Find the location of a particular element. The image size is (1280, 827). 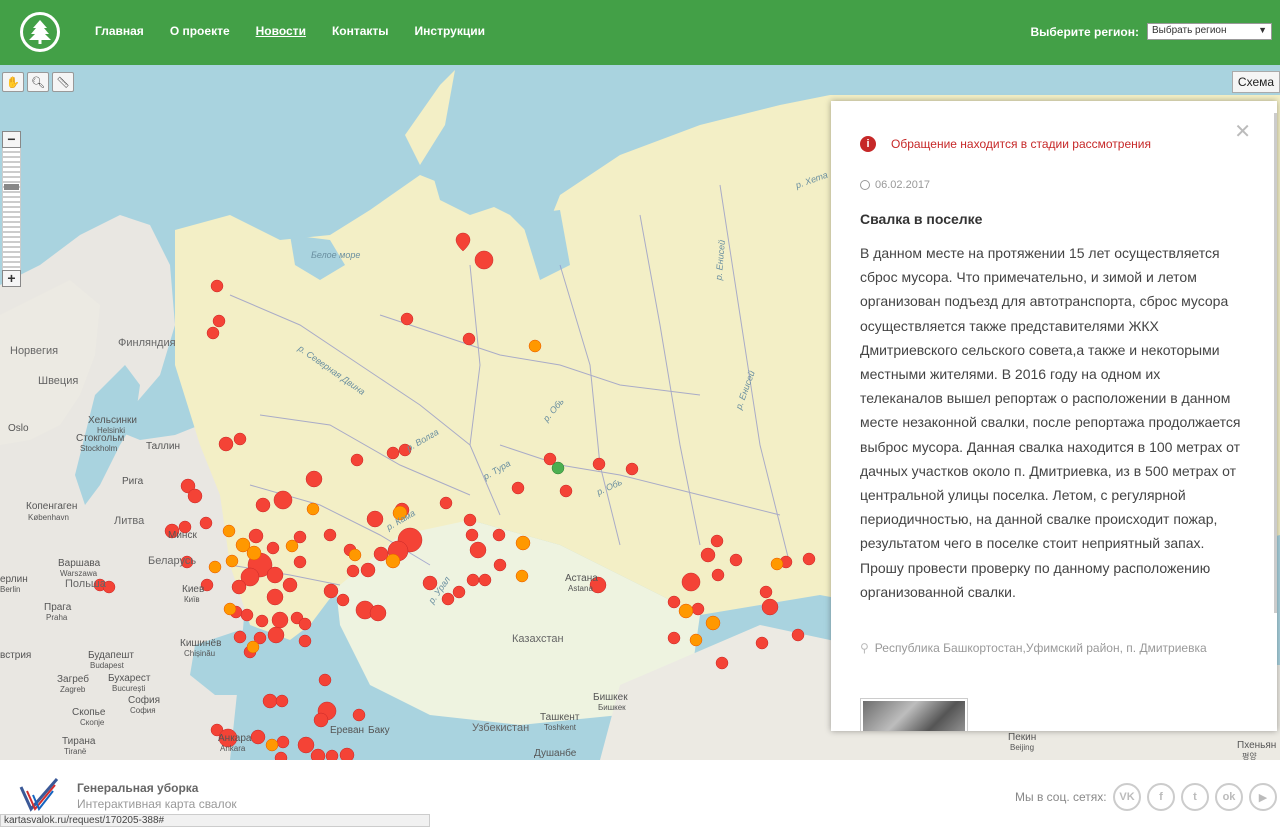

label-minsk: Минск is located at coordinates (182, 535).